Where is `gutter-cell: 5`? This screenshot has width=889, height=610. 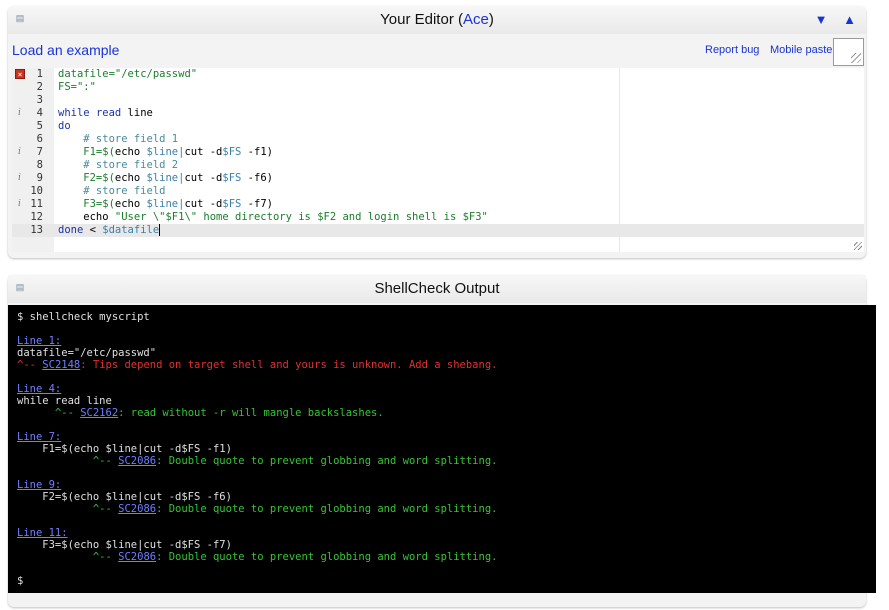
gutter-cell: 5 is located at coordinates (33, 126).